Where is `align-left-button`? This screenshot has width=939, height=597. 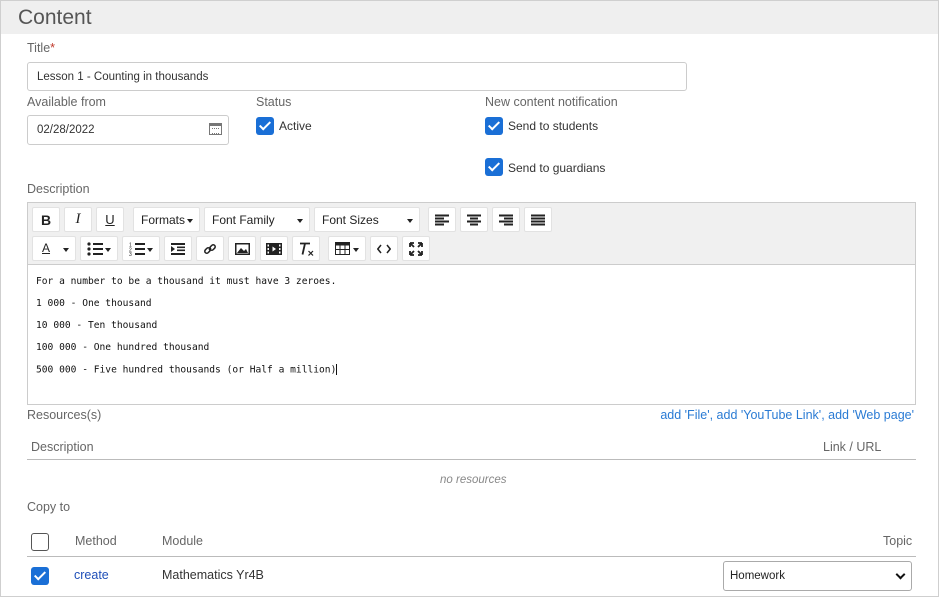 align-left-button is located at coordinates (442, 219).